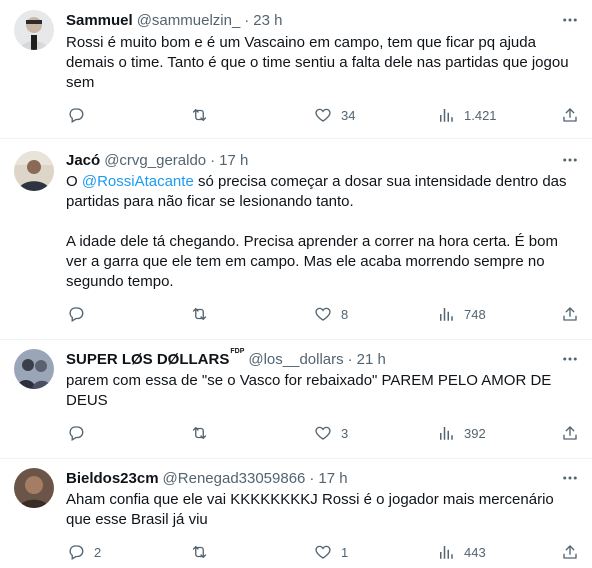  Describe the element at coordinates (475, 552) in the screenshot. I see `views-count: 443` at that location.